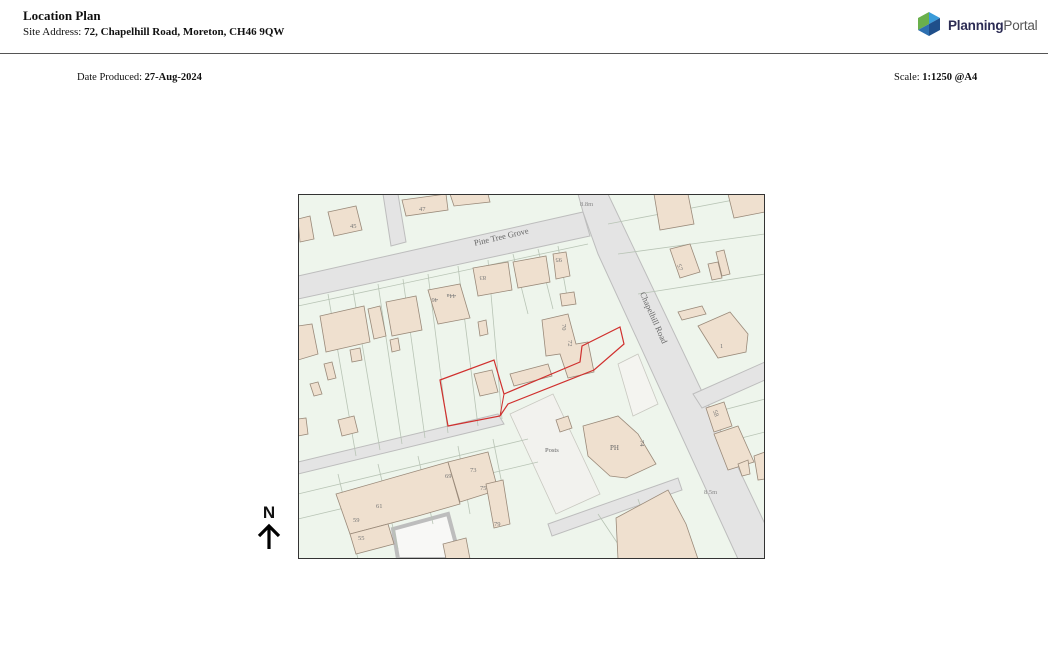  I want to click on date-label: Date Produced:, so click(111, 77).